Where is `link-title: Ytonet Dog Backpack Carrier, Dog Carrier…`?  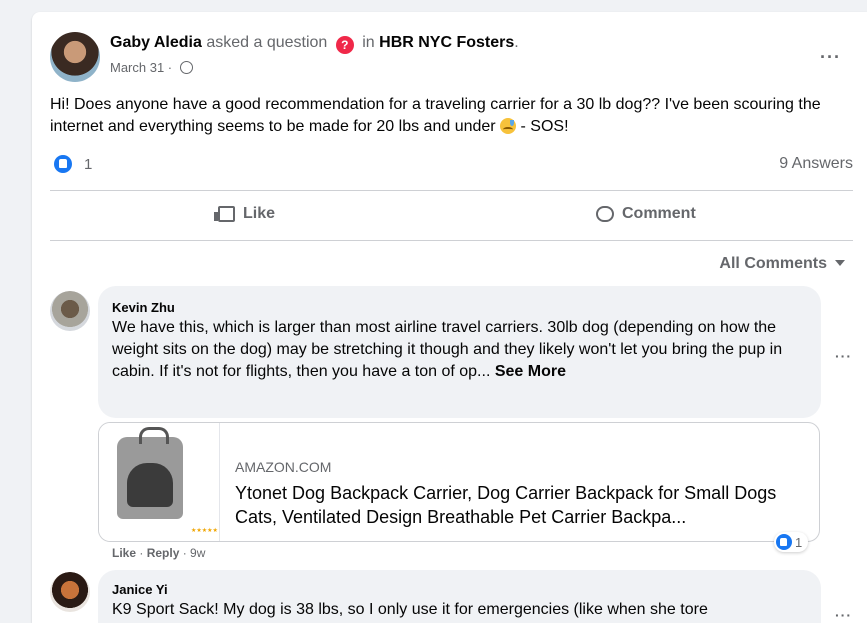 link-title: Ytonet Dog Backpack Carrier, Dog Carrier… is located at coordinates (520, 505).